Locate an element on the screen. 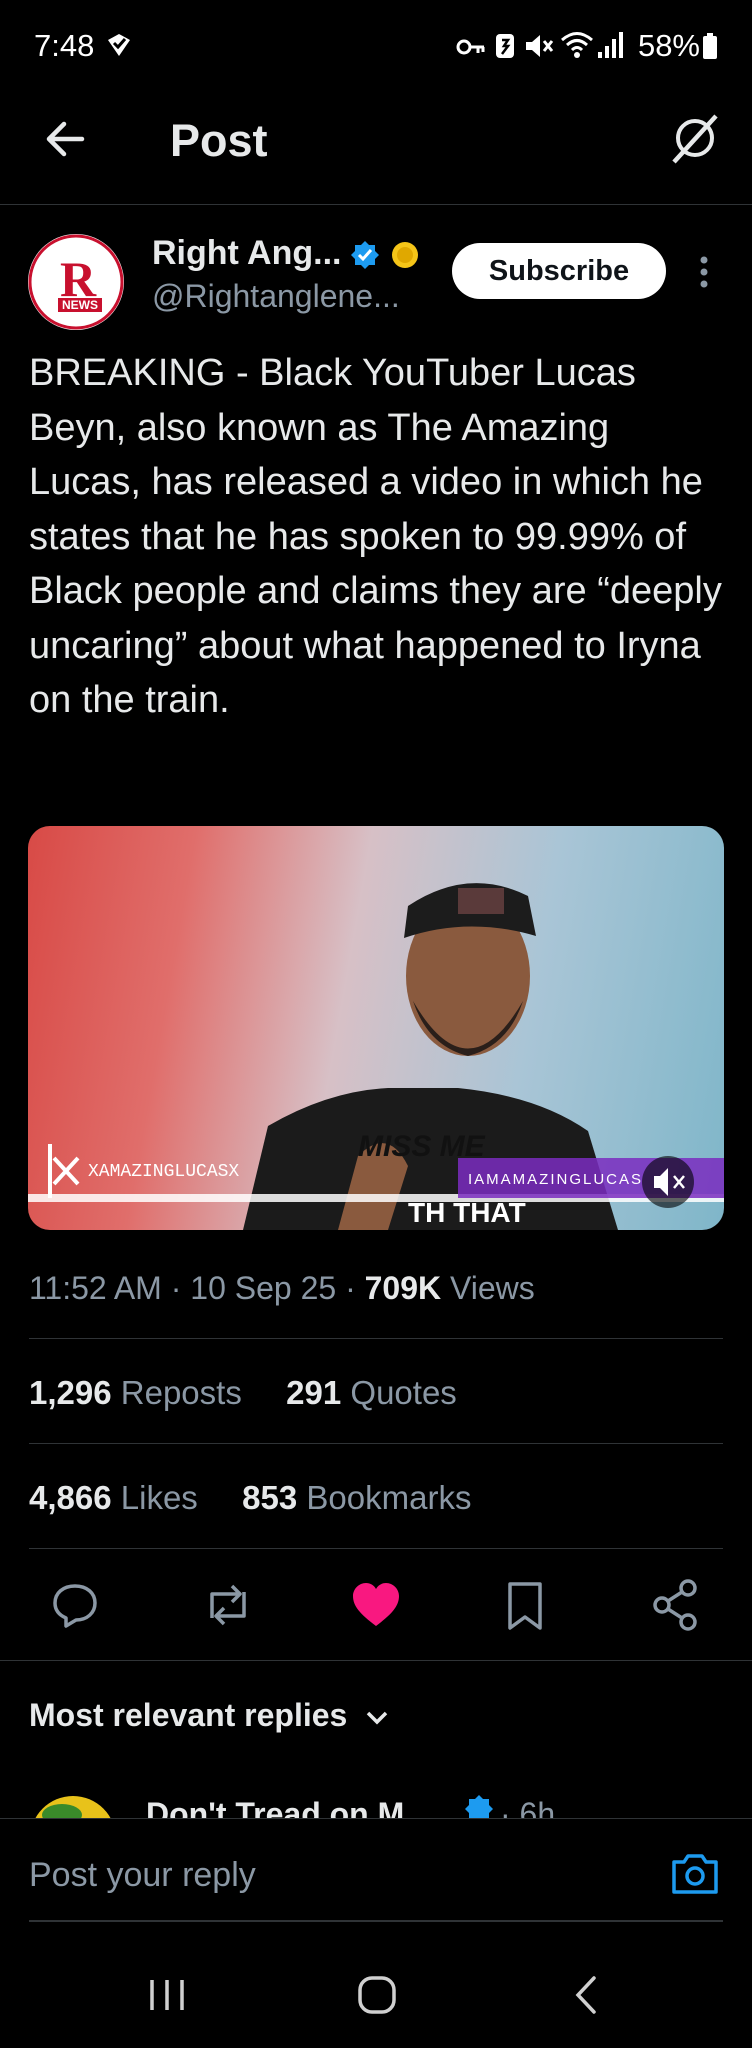  subscribe-button: Subscribe is located at coordinates (559, 271).